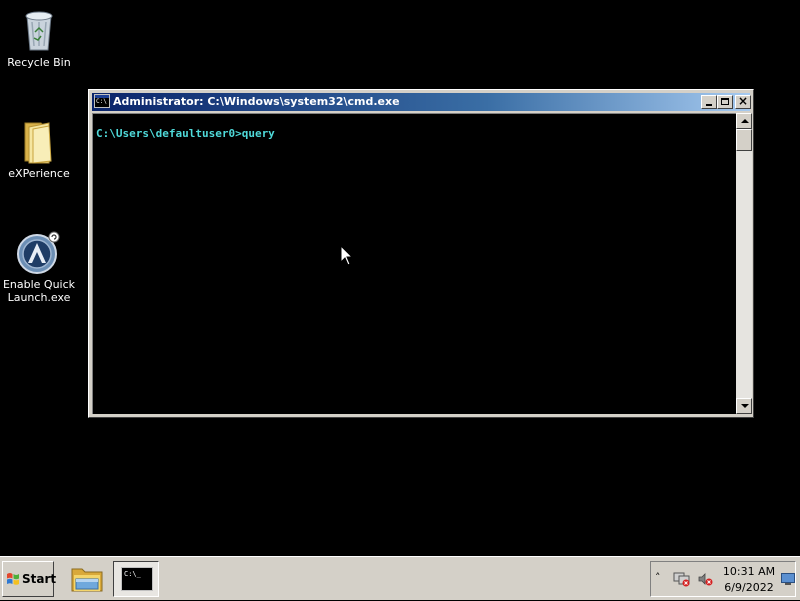 The width and height of the screenshot is (800, 601). I want to click on desktop-icon-label: eXPerience, so click(39, 173).